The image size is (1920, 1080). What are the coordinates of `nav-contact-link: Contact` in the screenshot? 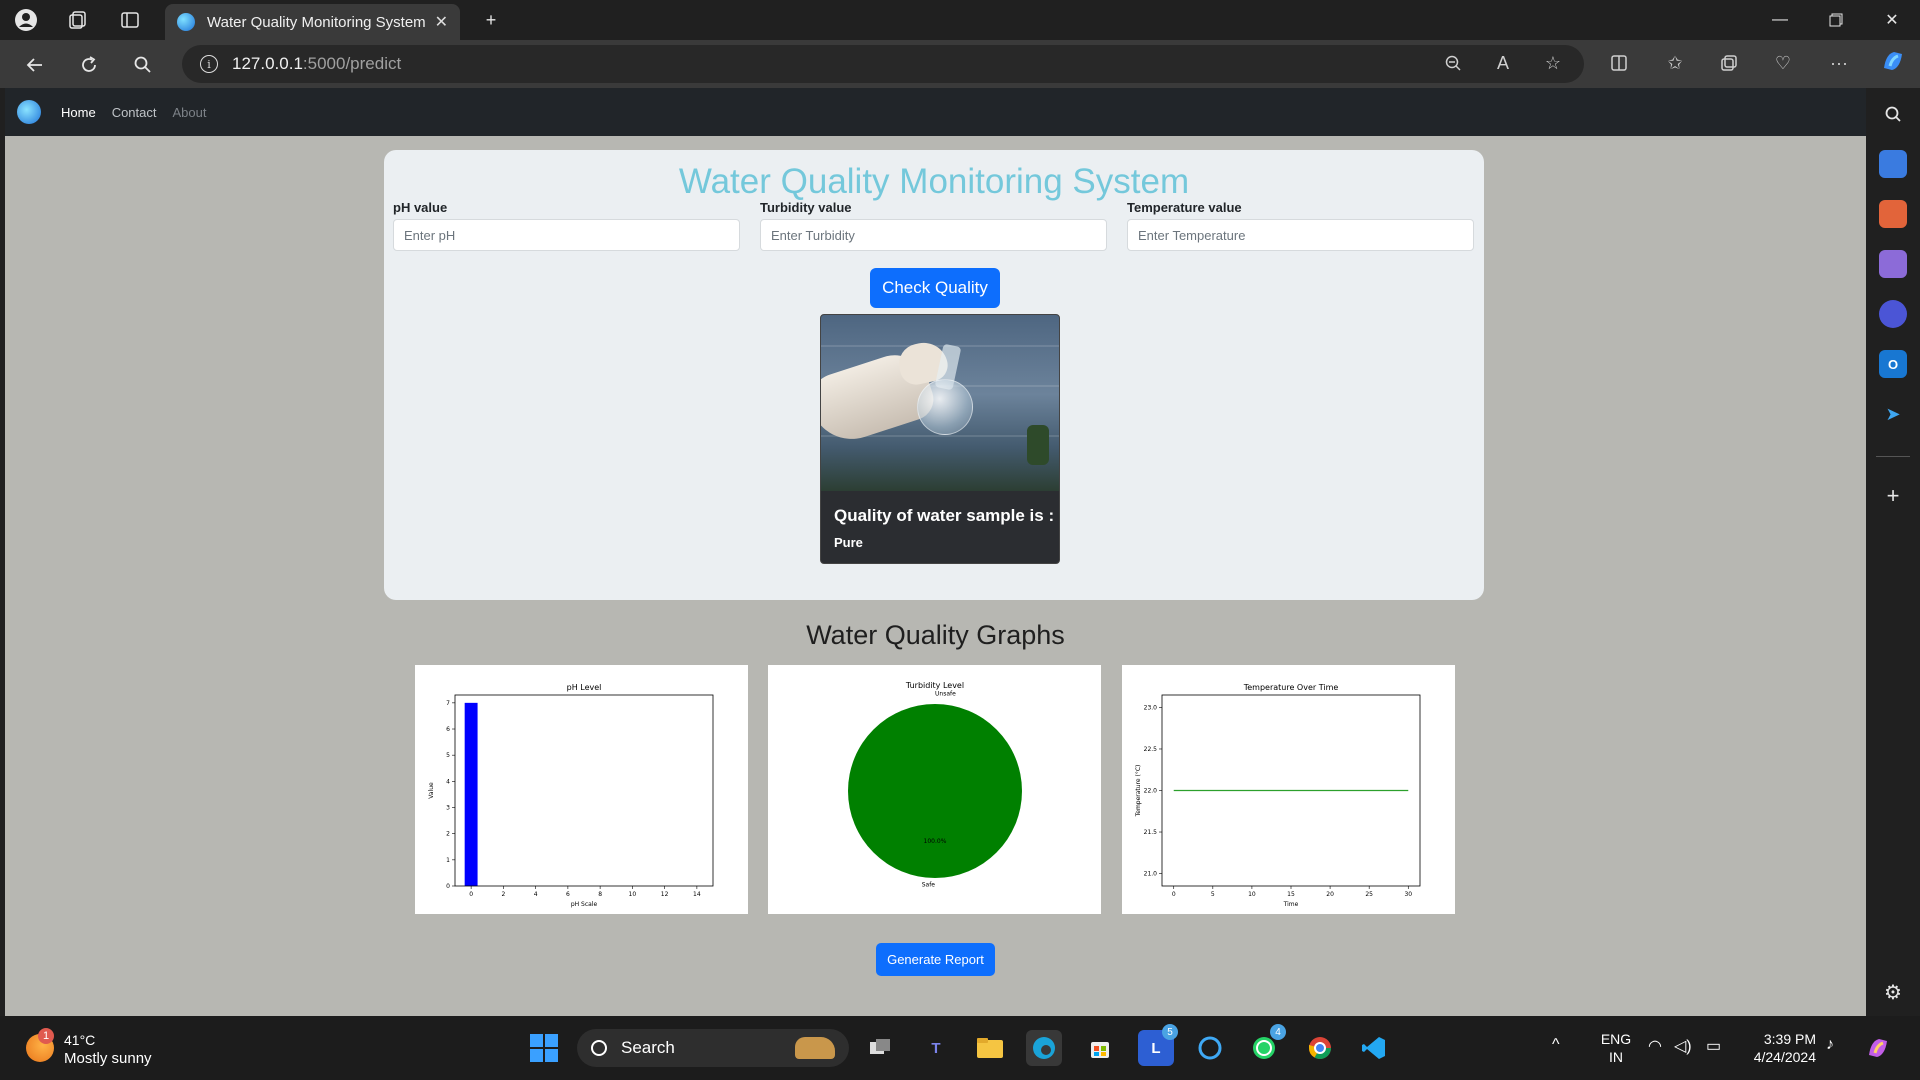 It's located at (134, 112).